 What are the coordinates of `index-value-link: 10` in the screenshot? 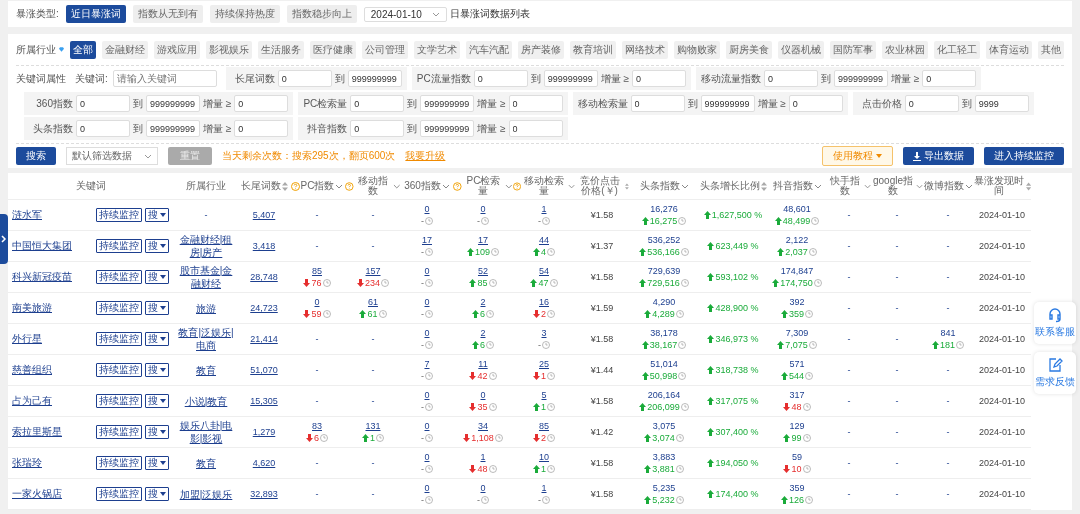 It's located at (544, 457).